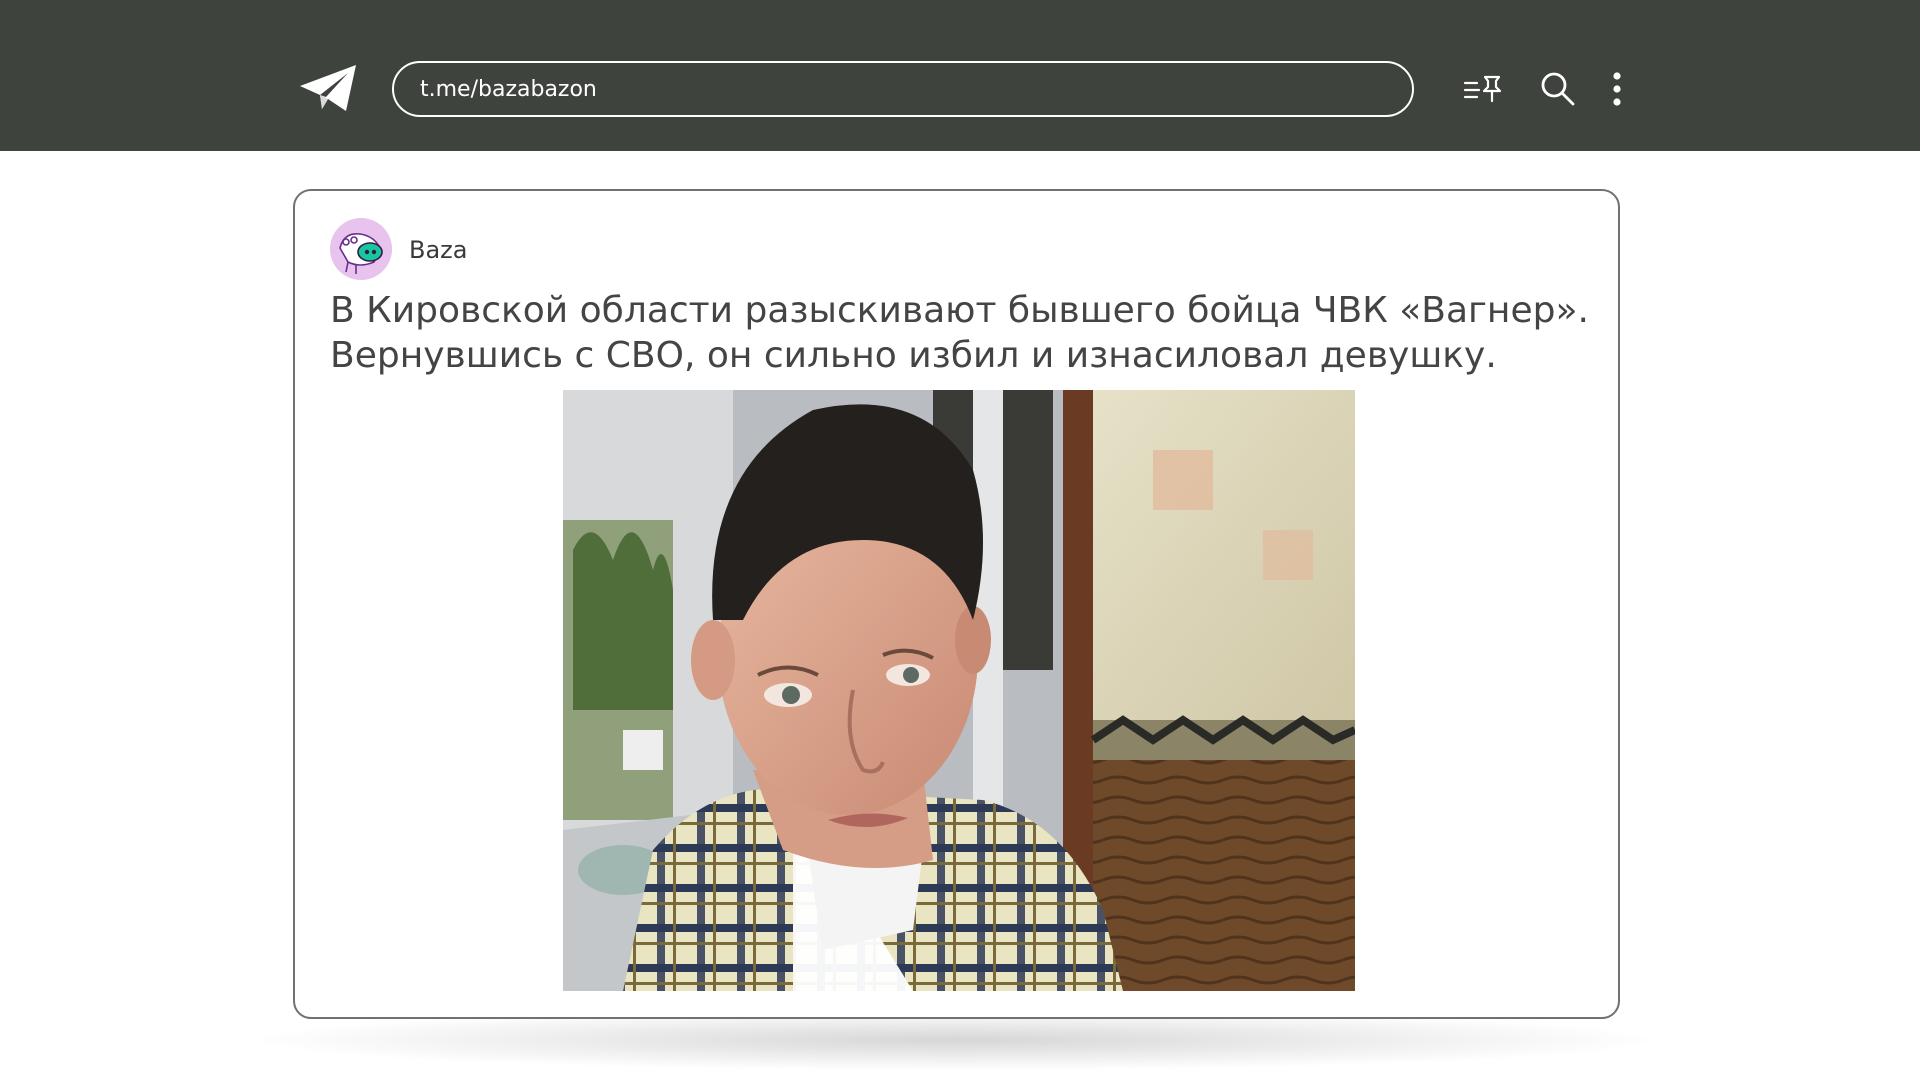 Image resolution: width=1920 pixels, height=1080 pixels. What do you see at coordinates (329, 89) in the screenshot?
I see `telegram-logo-icon` at bounding box center [329, 89].